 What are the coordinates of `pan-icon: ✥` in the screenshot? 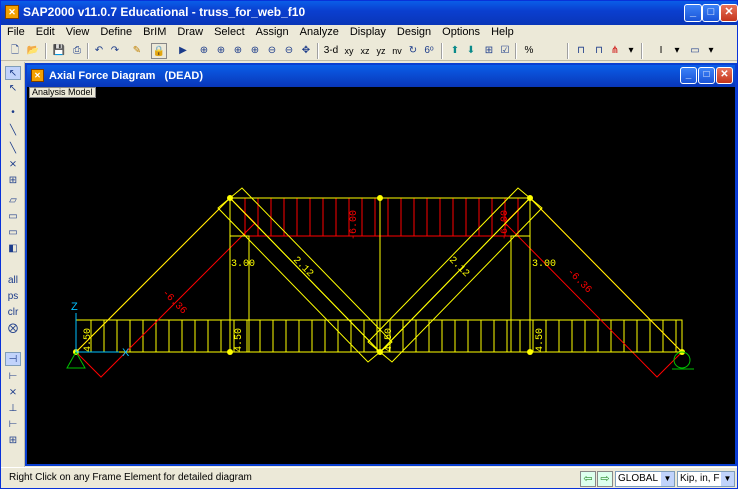 It's located at (306, 51).